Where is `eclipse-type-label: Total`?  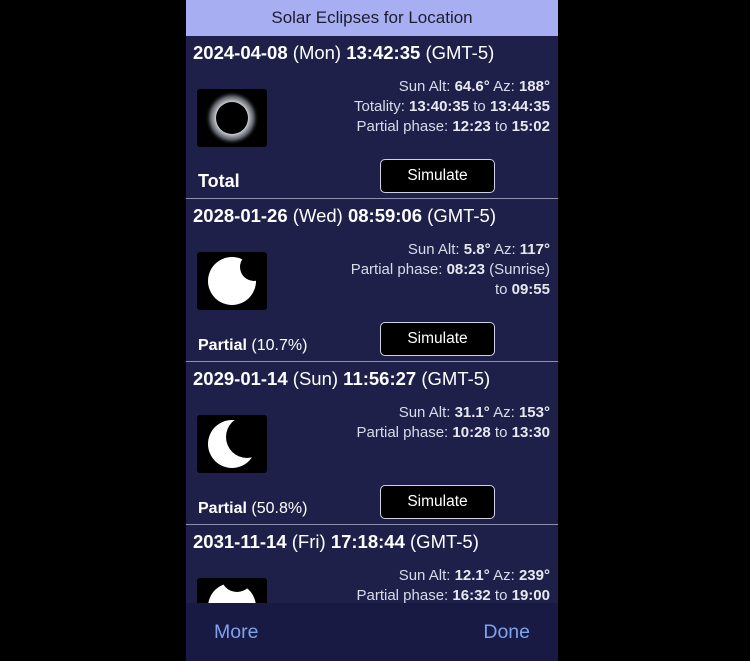
eclipse-type-label: Total is located at coordinates (219, 181).